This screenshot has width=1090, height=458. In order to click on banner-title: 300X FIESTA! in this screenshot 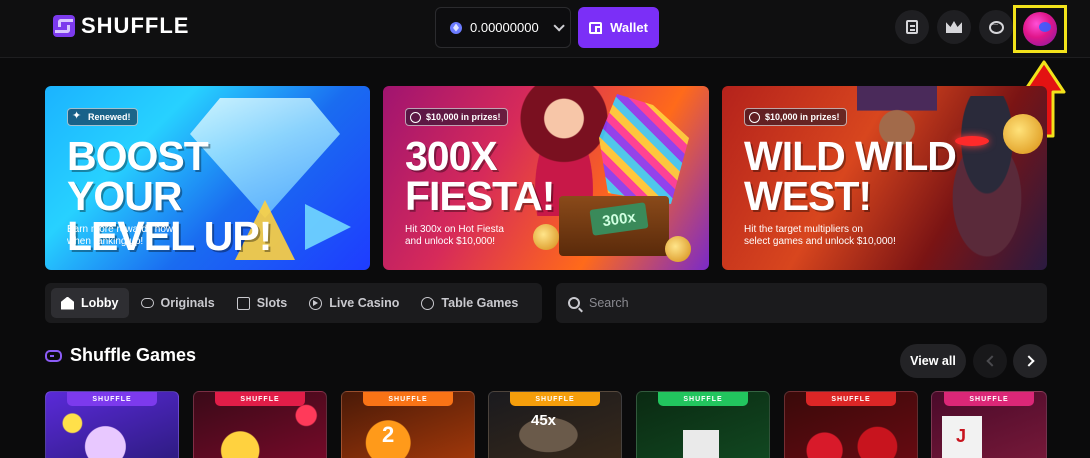, I will do `click(480, 176)`.